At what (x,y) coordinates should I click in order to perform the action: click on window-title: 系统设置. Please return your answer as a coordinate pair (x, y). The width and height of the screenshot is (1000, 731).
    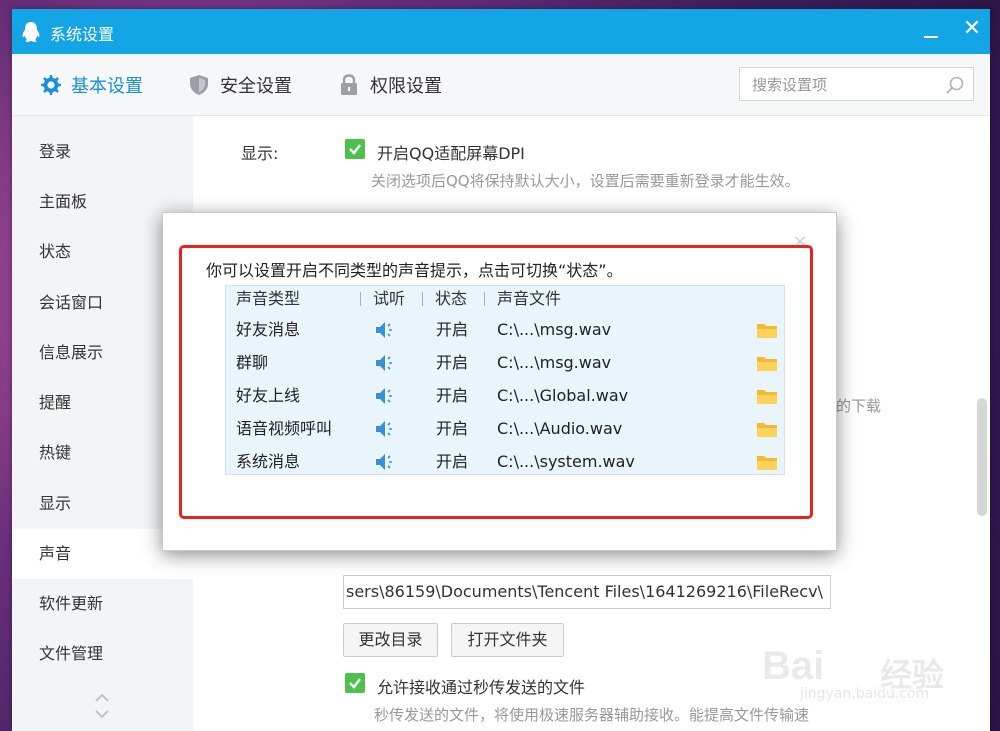
    Looking at the image, I should click on (82, 34).